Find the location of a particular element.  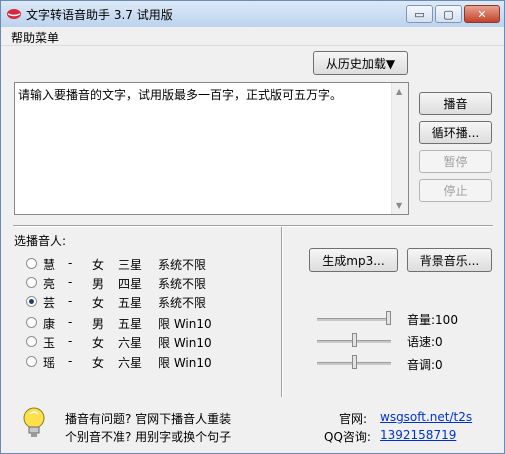

voice-name: 芸 is located at coordinates (49, 303).